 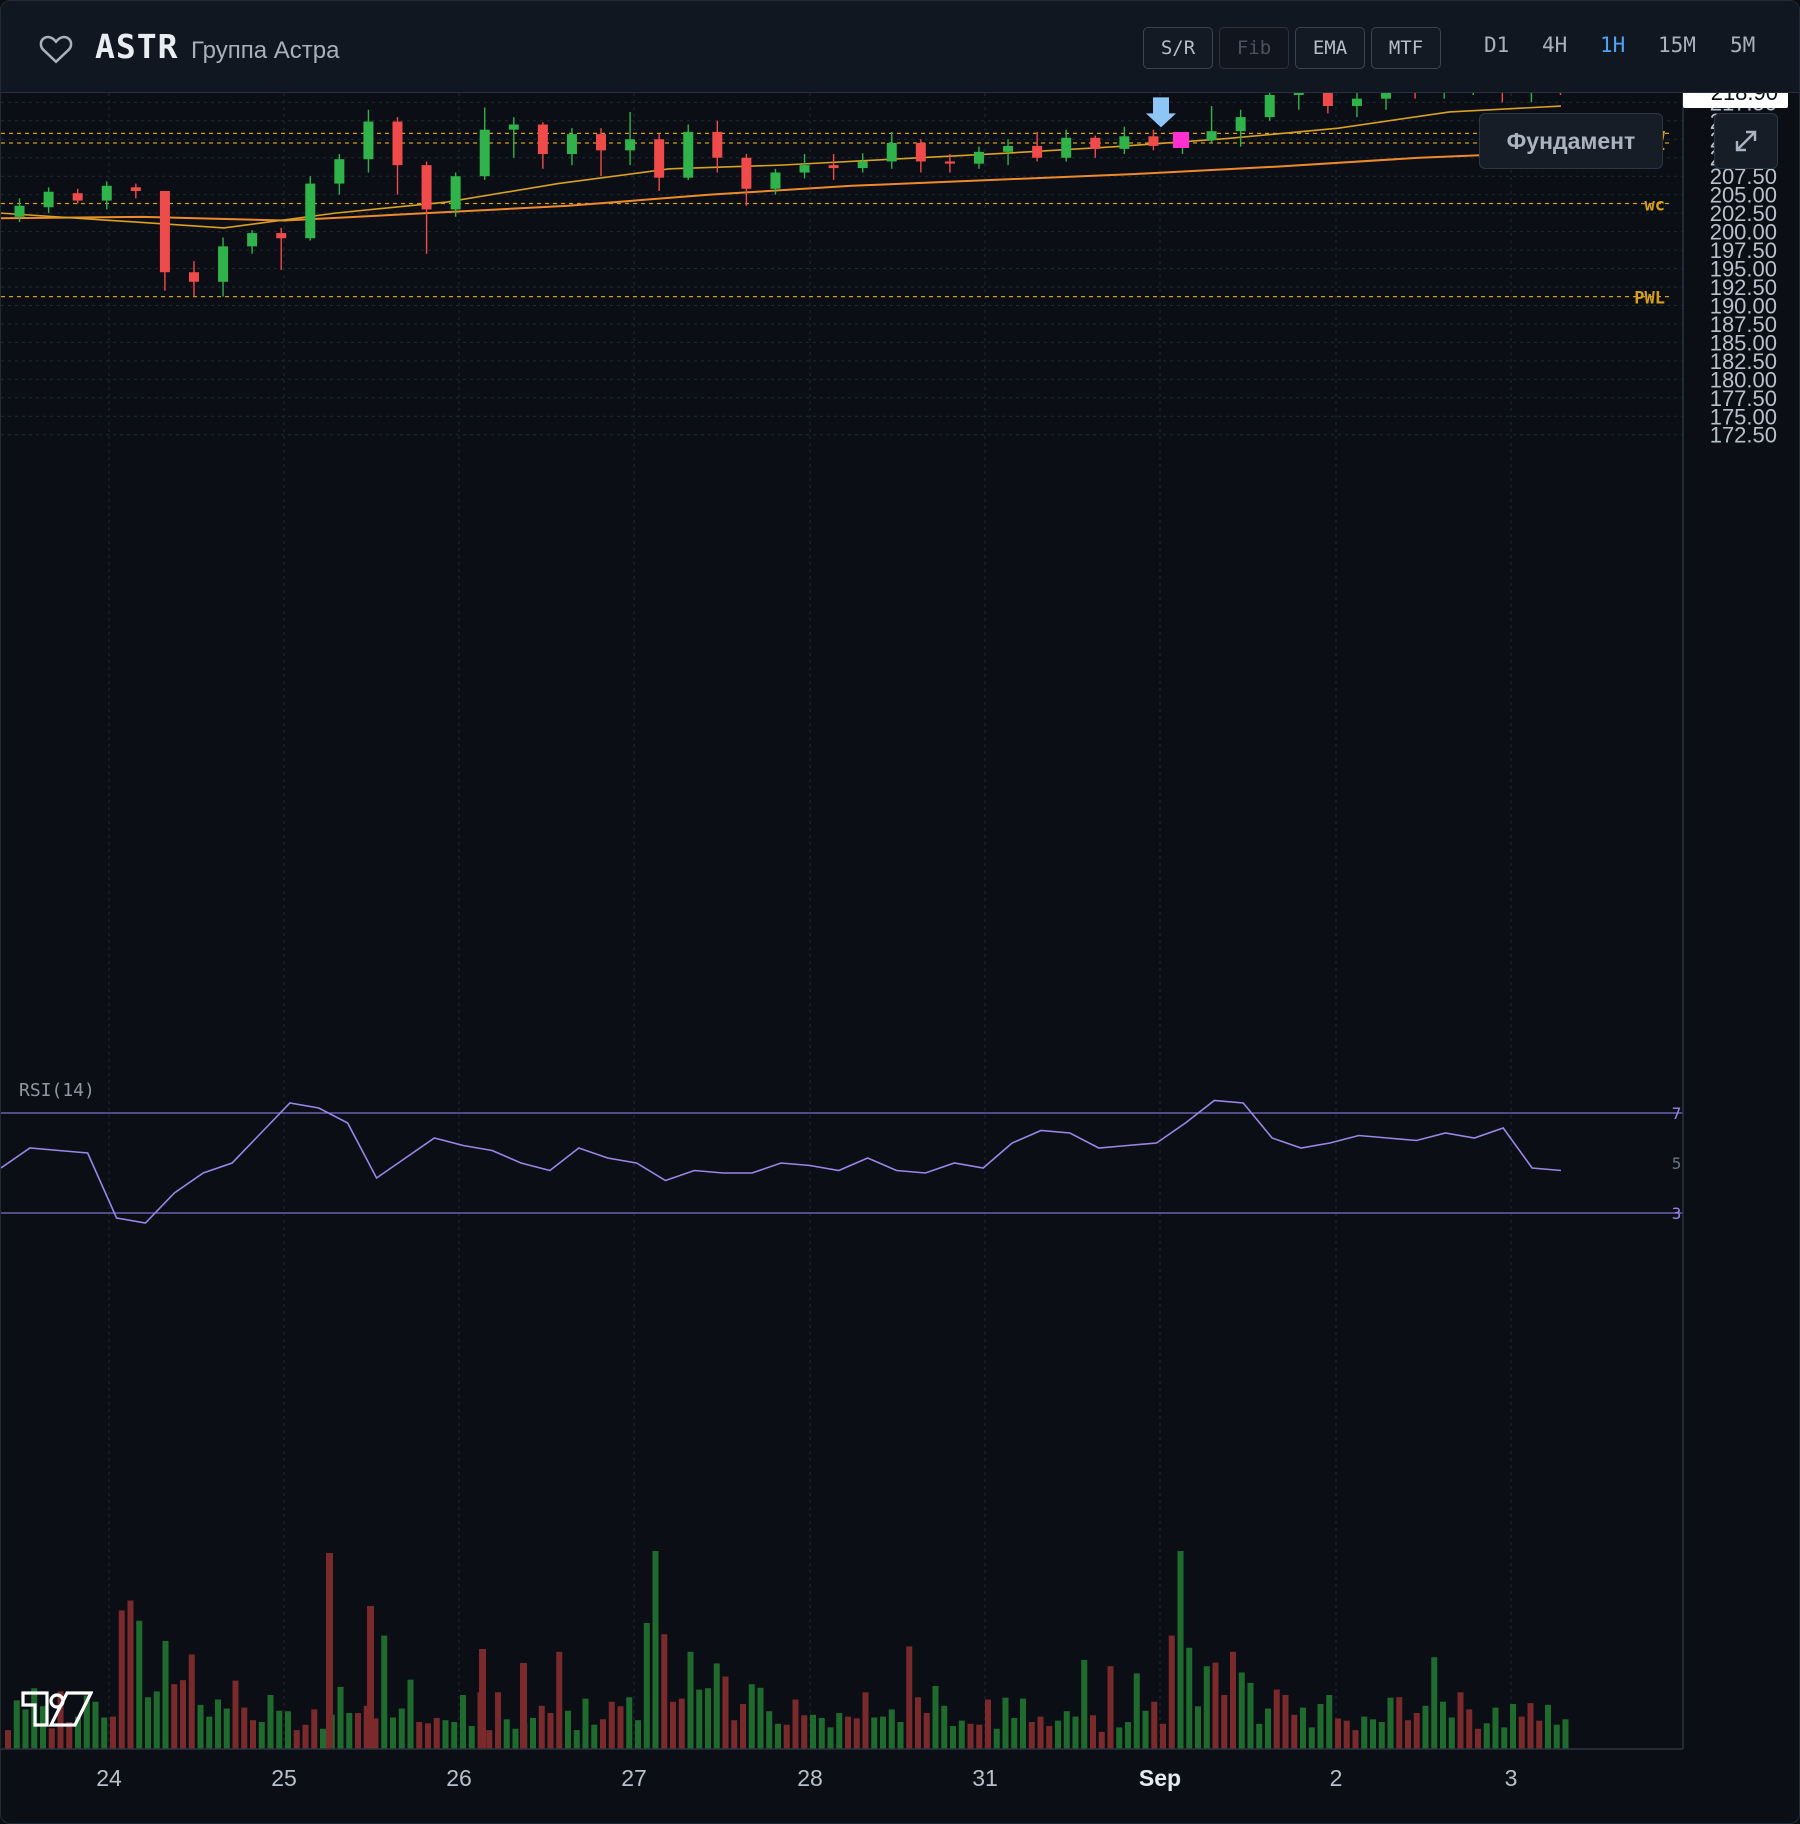 What do you see at coordinates (1496, 45) in the screenshot?
I see `timeframe-d1: D1` at bounding box center [1496, 45].